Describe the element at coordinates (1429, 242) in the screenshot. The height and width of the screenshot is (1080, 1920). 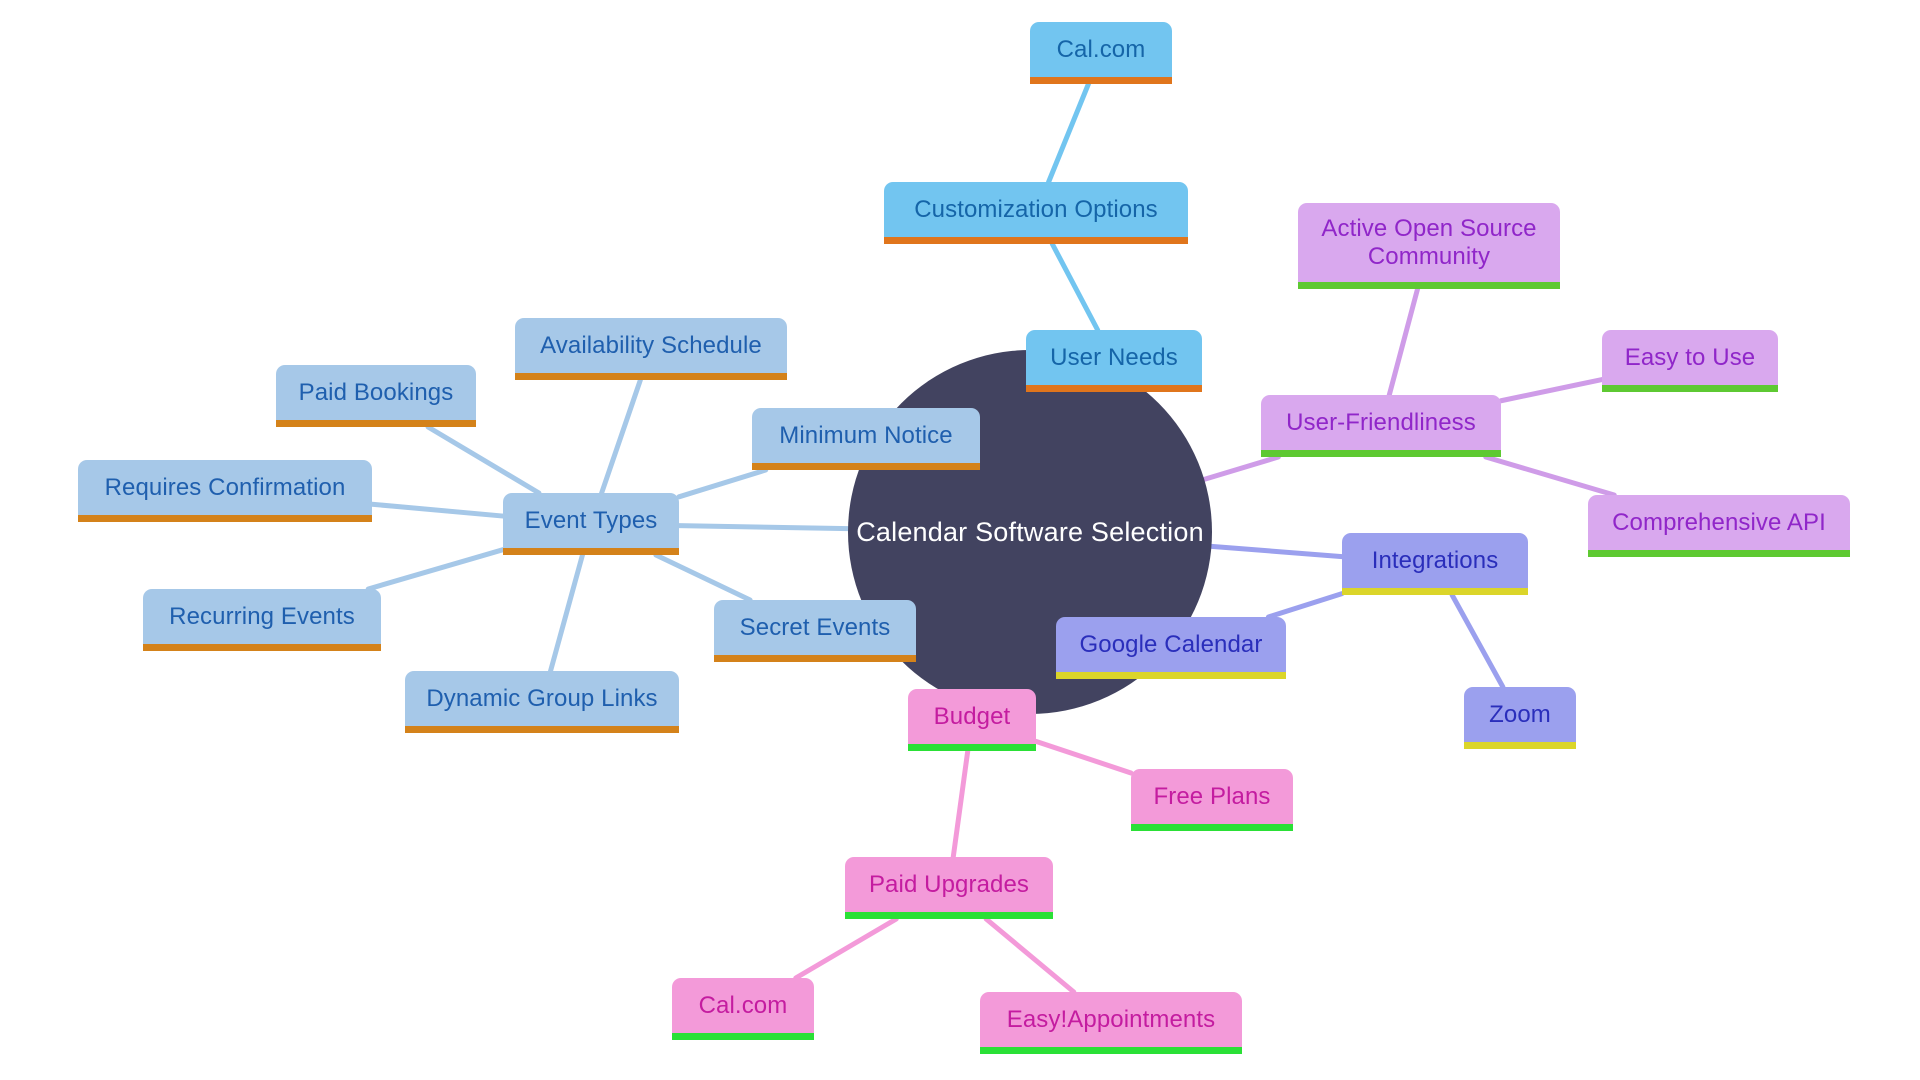
I see `mindmap-node-label: Active Open Source Community` at that location.